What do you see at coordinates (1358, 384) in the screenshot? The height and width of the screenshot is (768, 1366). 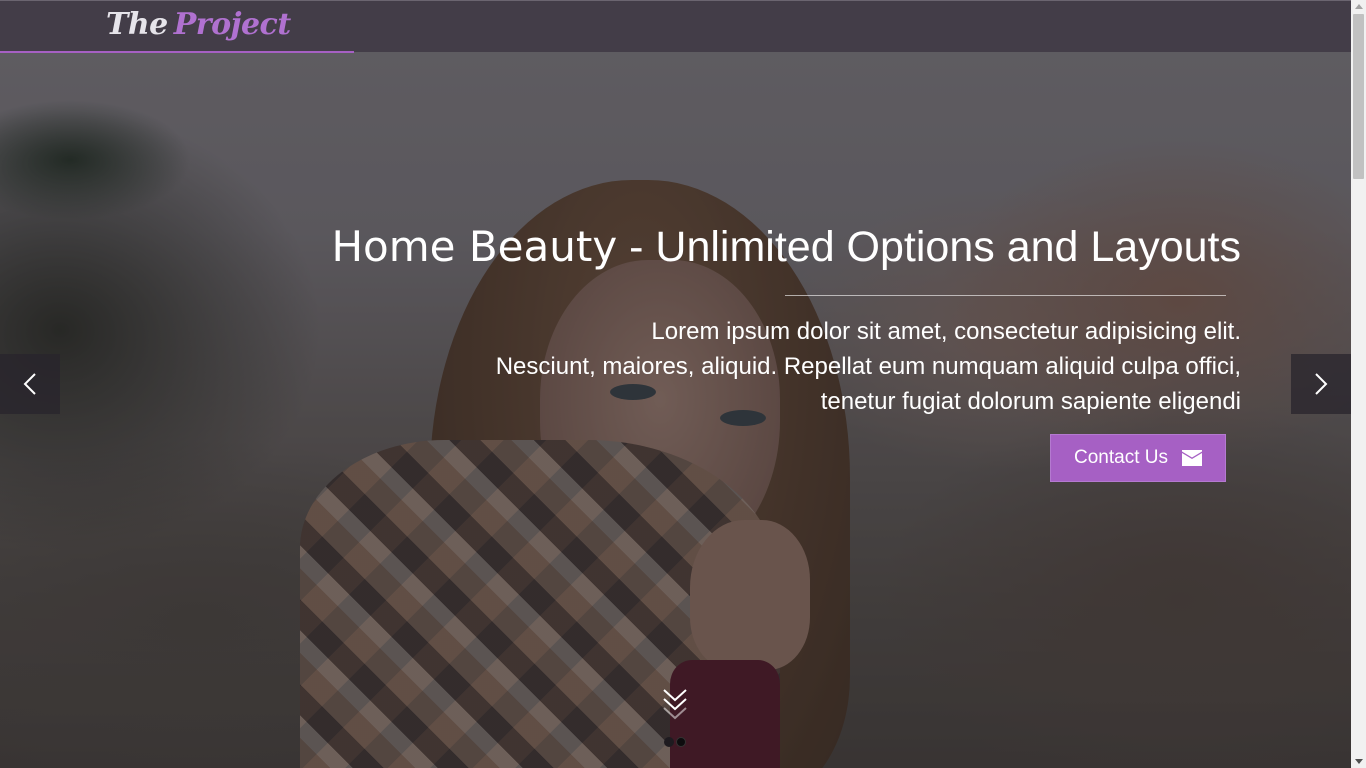 I see `page-scrollbar` at bounding box center [1358, 384].